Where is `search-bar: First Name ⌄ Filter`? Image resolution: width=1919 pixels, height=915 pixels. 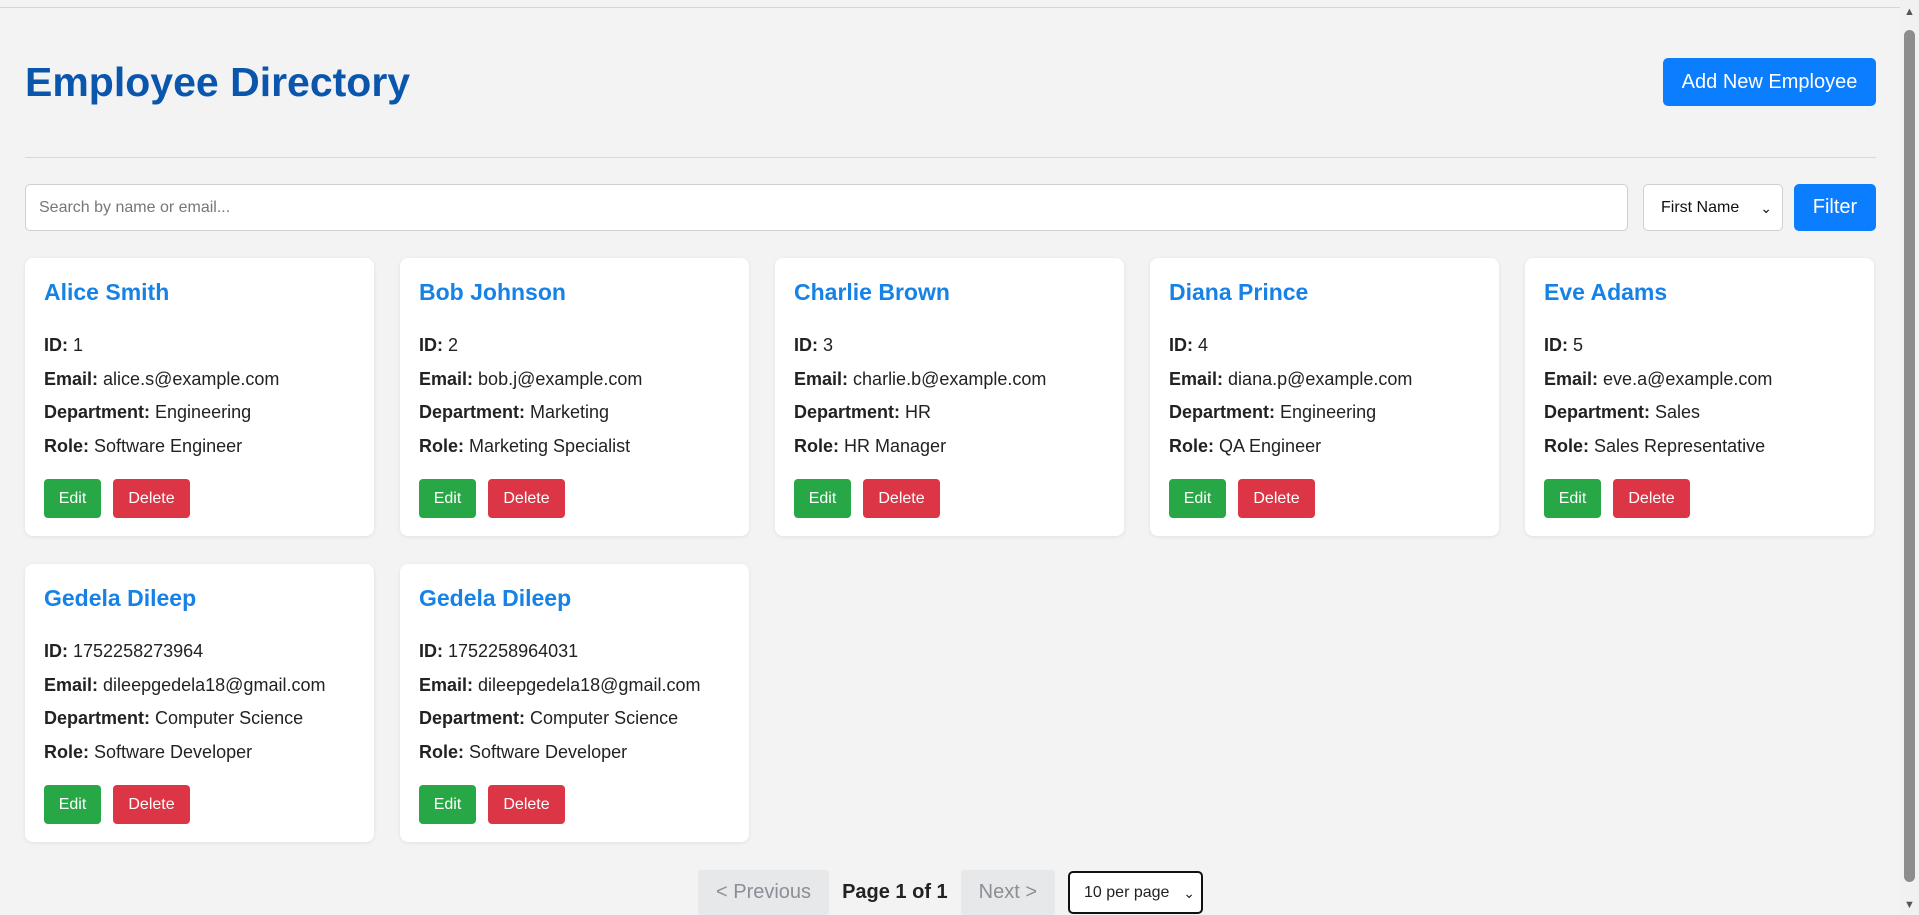 search-bar: First Name ⌄ Filter is located at coordinates (950, 208).